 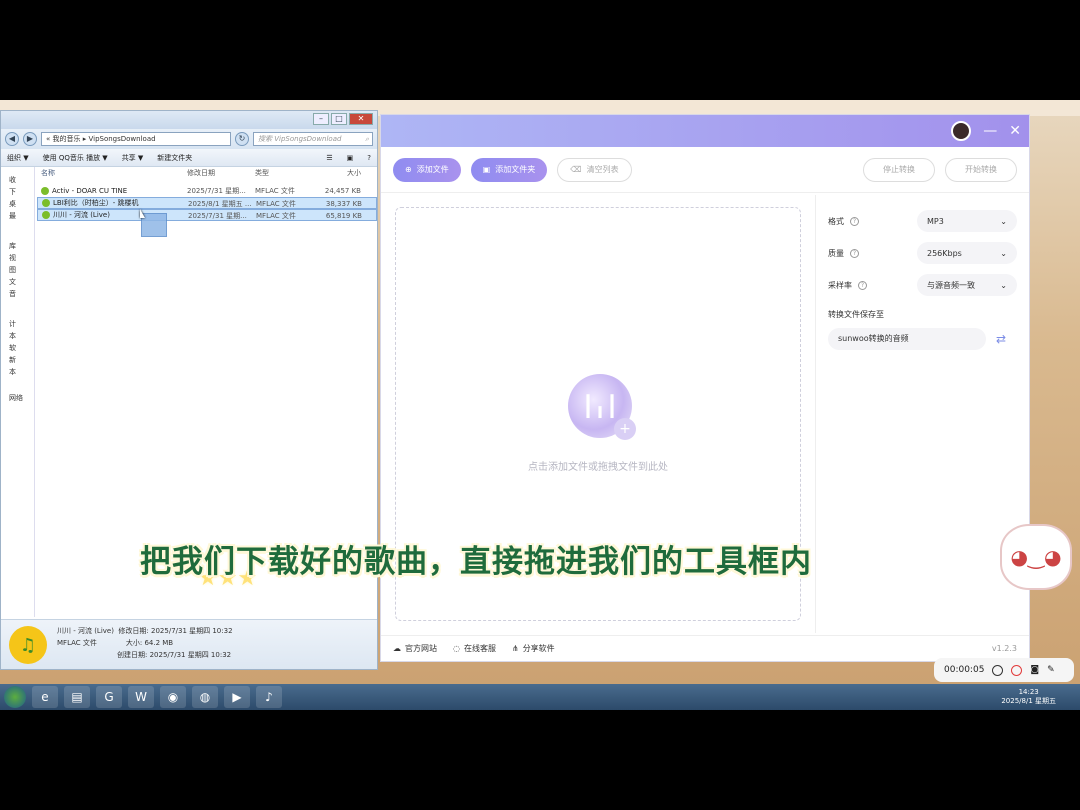 I want to click on screen-recorder-bar: 00:00:05 ◙ ✎, so click(x=1004, y=670).